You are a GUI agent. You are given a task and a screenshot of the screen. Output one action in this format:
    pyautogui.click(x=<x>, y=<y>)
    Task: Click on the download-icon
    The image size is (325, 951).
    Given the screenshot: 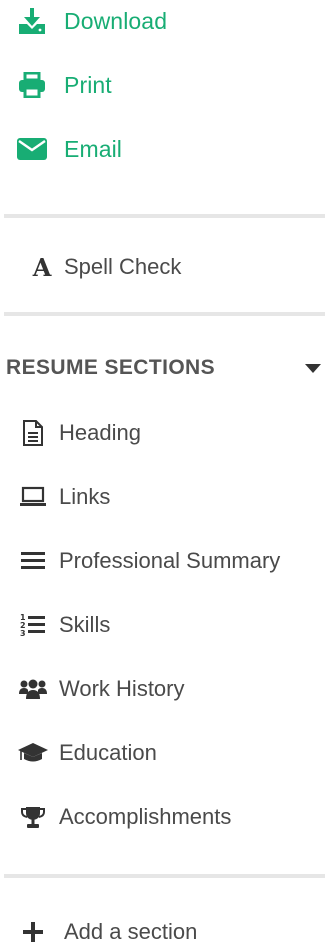 What is the action you would take?
    pyautogui.click(x=32, y=21)
    